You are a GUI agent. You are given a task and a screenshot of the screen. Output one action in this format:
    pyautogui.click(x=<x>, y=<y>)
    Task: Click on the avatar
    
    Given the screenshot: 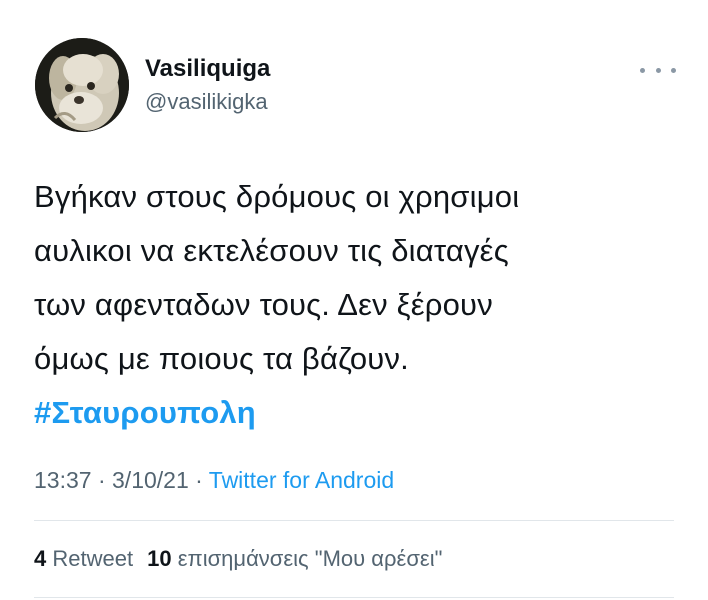 What is the action you would take?
    pyautogui.click(x=82, y=85)
    